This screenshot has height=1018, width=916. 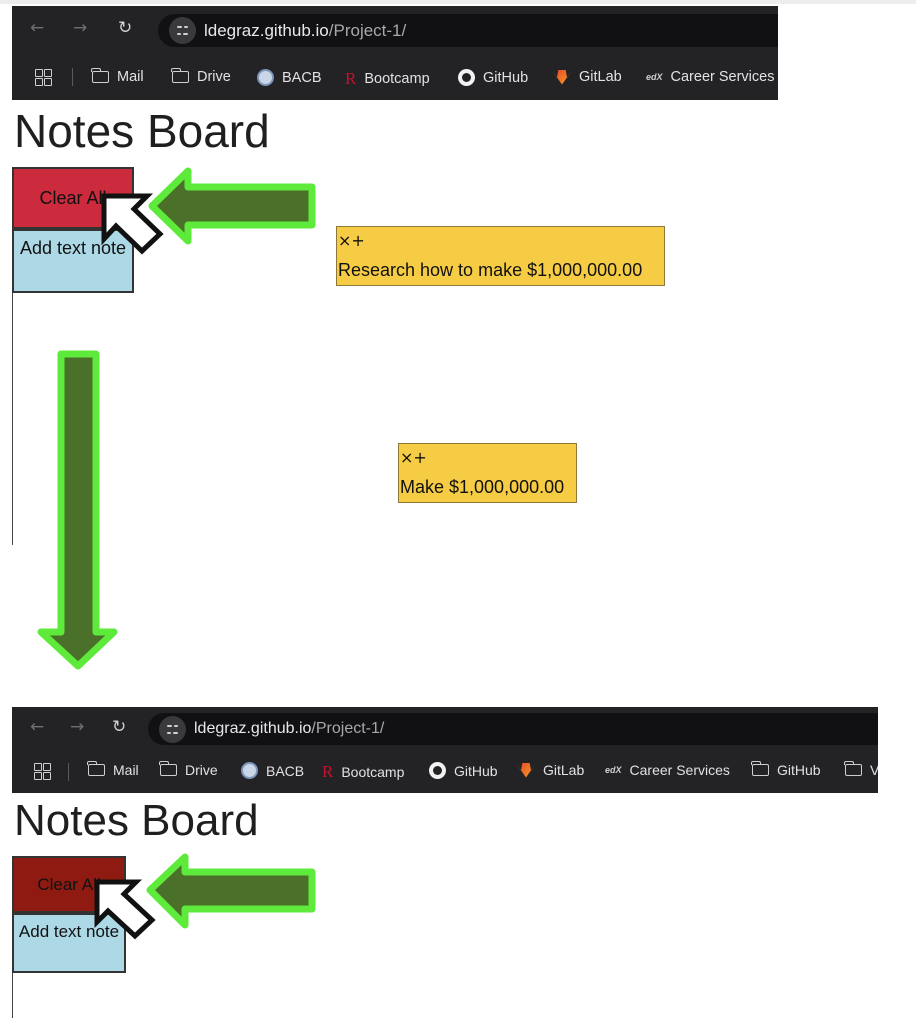 I want to click on cursor-arrow-icon, so click(x=125, y=909).